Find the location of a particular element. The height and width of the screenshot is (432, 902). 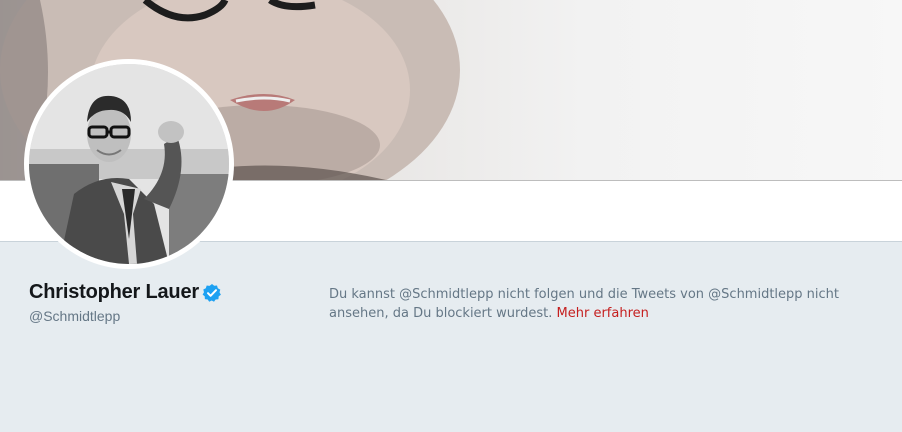

profile-display-name: Christopher Lauer is located at coordinates (114, 292).